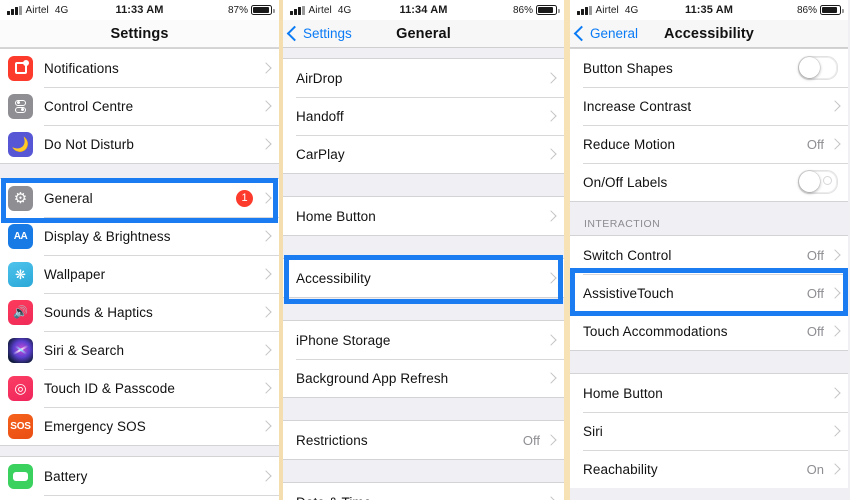 This screenshot has height=500, width=850. What do you see at coordinates (98, 312) in the screenshot?
I see `row-label: Sounds & Haptics` at bounding box center [98, 312].